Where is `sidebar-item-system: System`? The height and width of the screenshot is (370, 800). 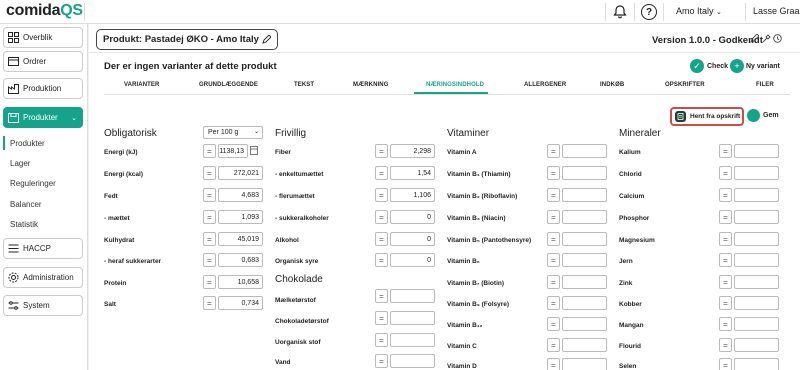 sidebar-item-system: System is located at coordinates (43, 305).